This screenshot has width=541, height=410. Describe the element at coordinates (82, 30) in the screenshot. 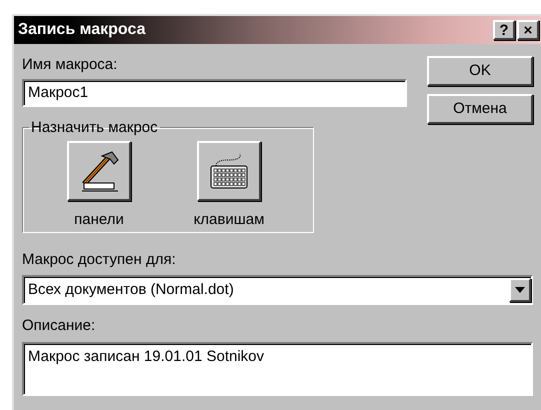

I see `window-title: Запись макроса` at that location.